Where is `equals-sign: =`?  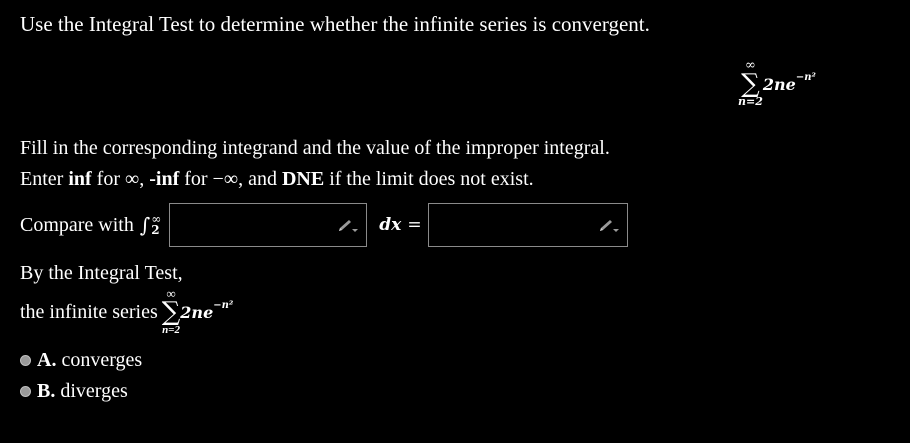
equals-sign: = is located at coordinates (414, 225).